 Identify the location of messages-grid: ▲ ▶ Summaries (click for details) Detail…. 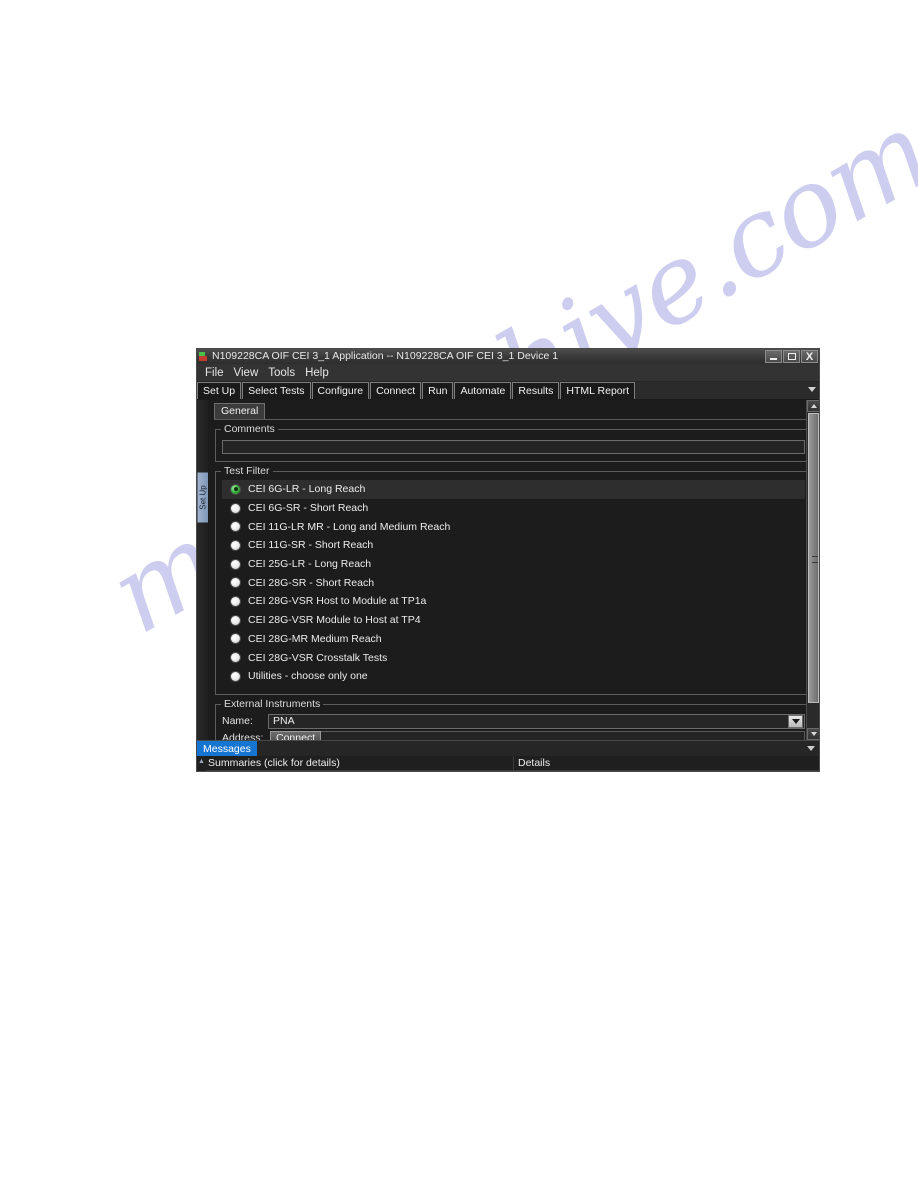
(508, 764).